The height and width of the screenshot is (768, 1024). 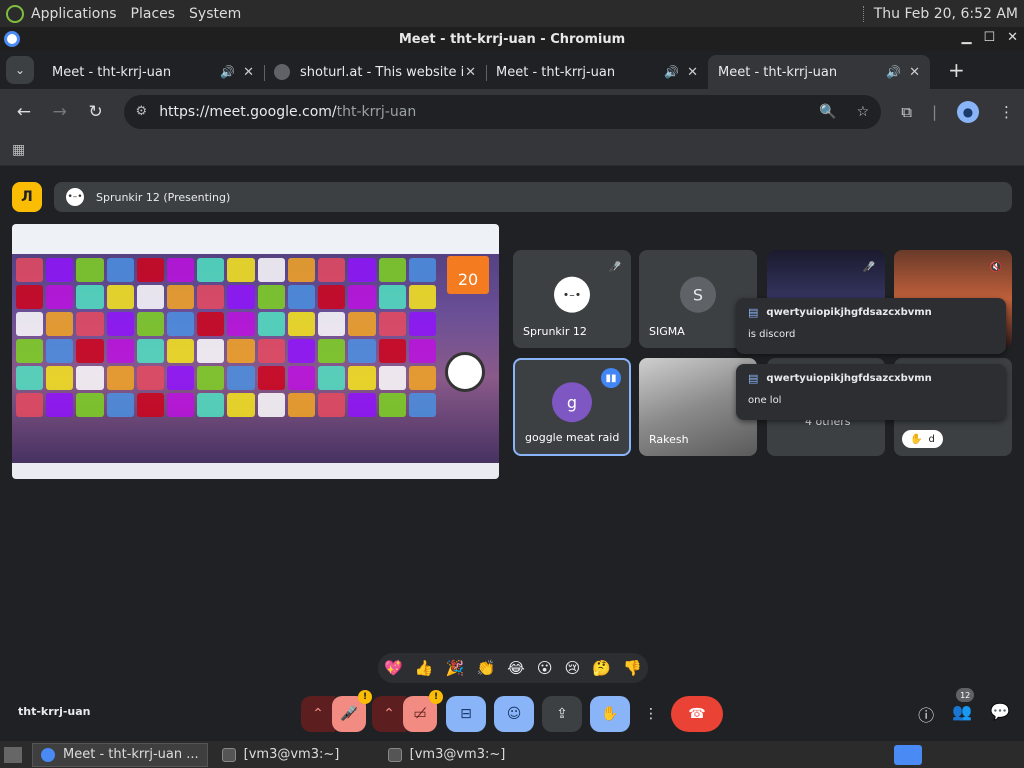 I want to click on emoji-icon: ☺, so click(x=514, y=714).